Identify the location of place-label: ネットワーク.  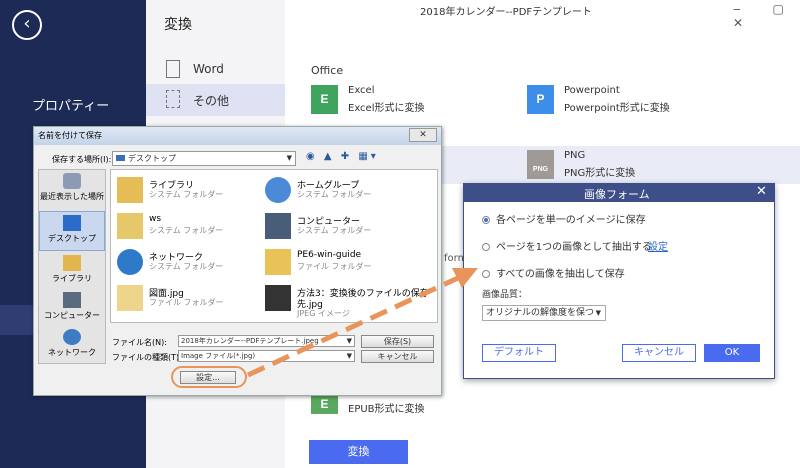
(72, 352).